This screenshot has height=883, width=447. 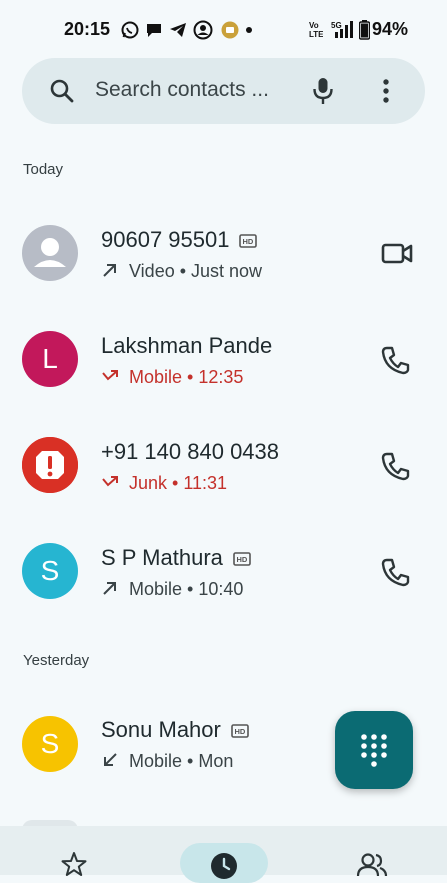 I want to click on section-header-yesterday: Yesterday, so click(x=56, y=660).